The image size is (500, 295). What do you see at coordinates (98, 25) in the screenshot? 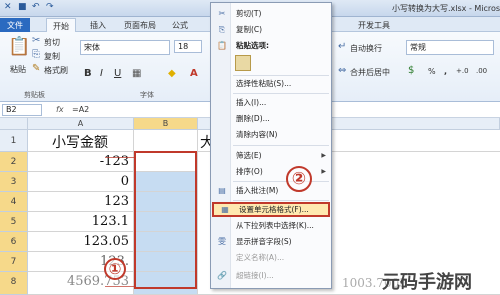
I see `tab-insert: 插入` at bounding box center [98, 25].